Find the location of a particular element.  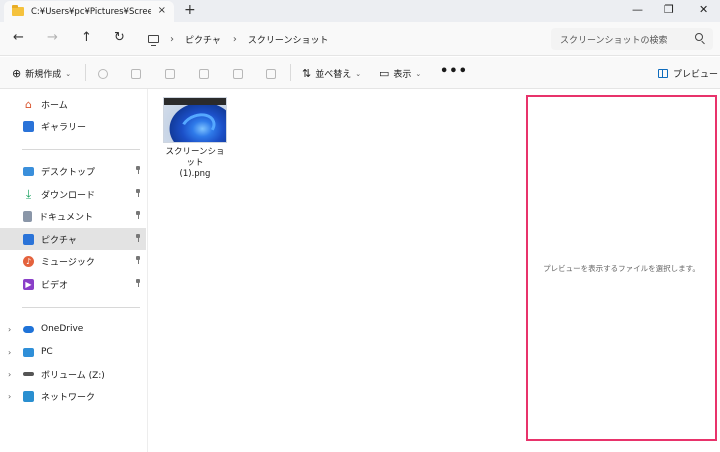

gallery-icon is located at coordinates (28, 126).